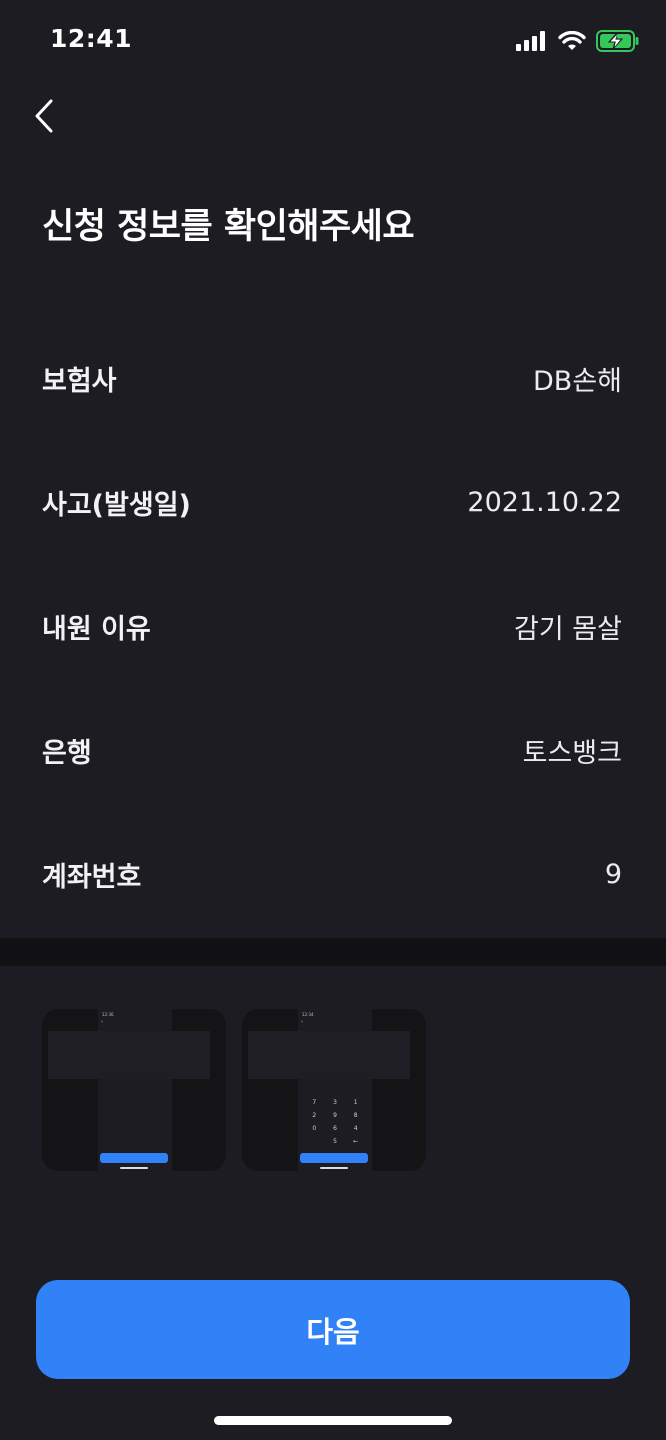 This screenshot has height=1440, width=666. I want to click on home-indicator, so click(333, 1420).